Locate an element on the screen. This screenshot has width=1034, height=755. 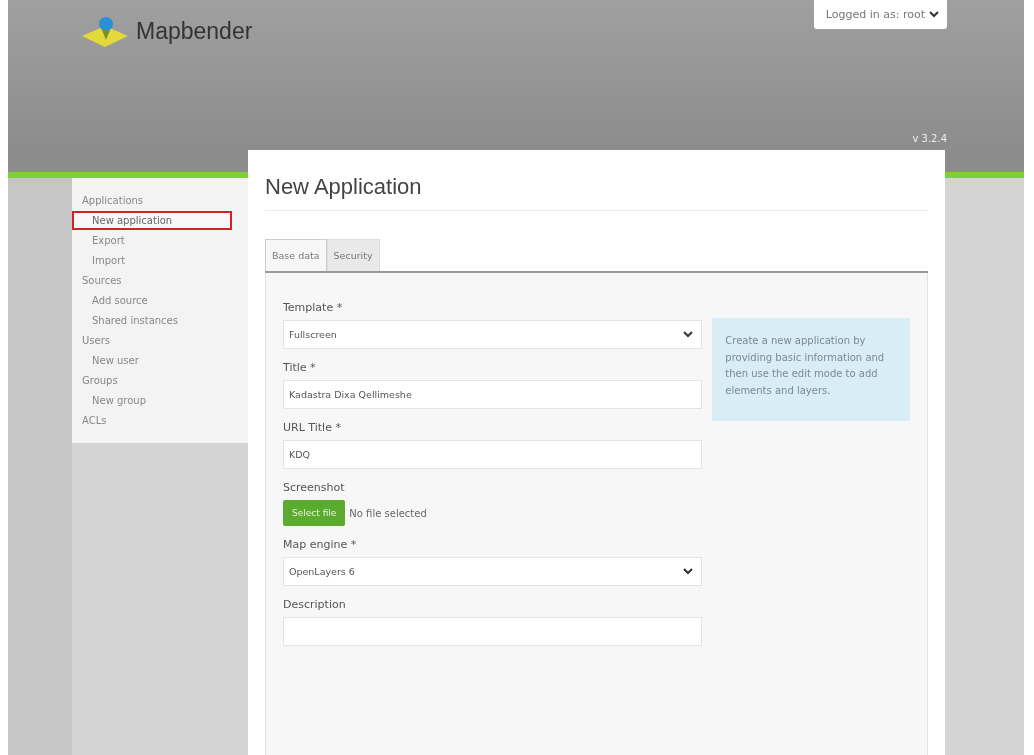
nav-link: Export is located at coordinates (142, 240).